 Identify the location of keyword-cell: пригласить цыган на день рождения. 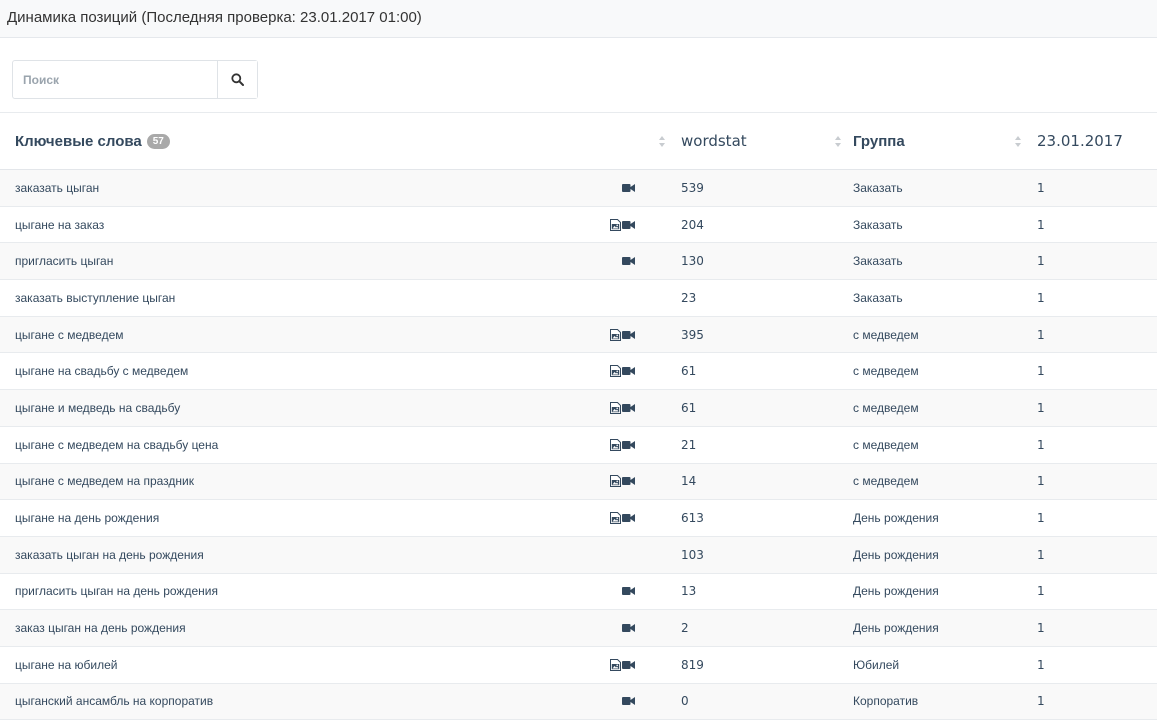
(116, 591).